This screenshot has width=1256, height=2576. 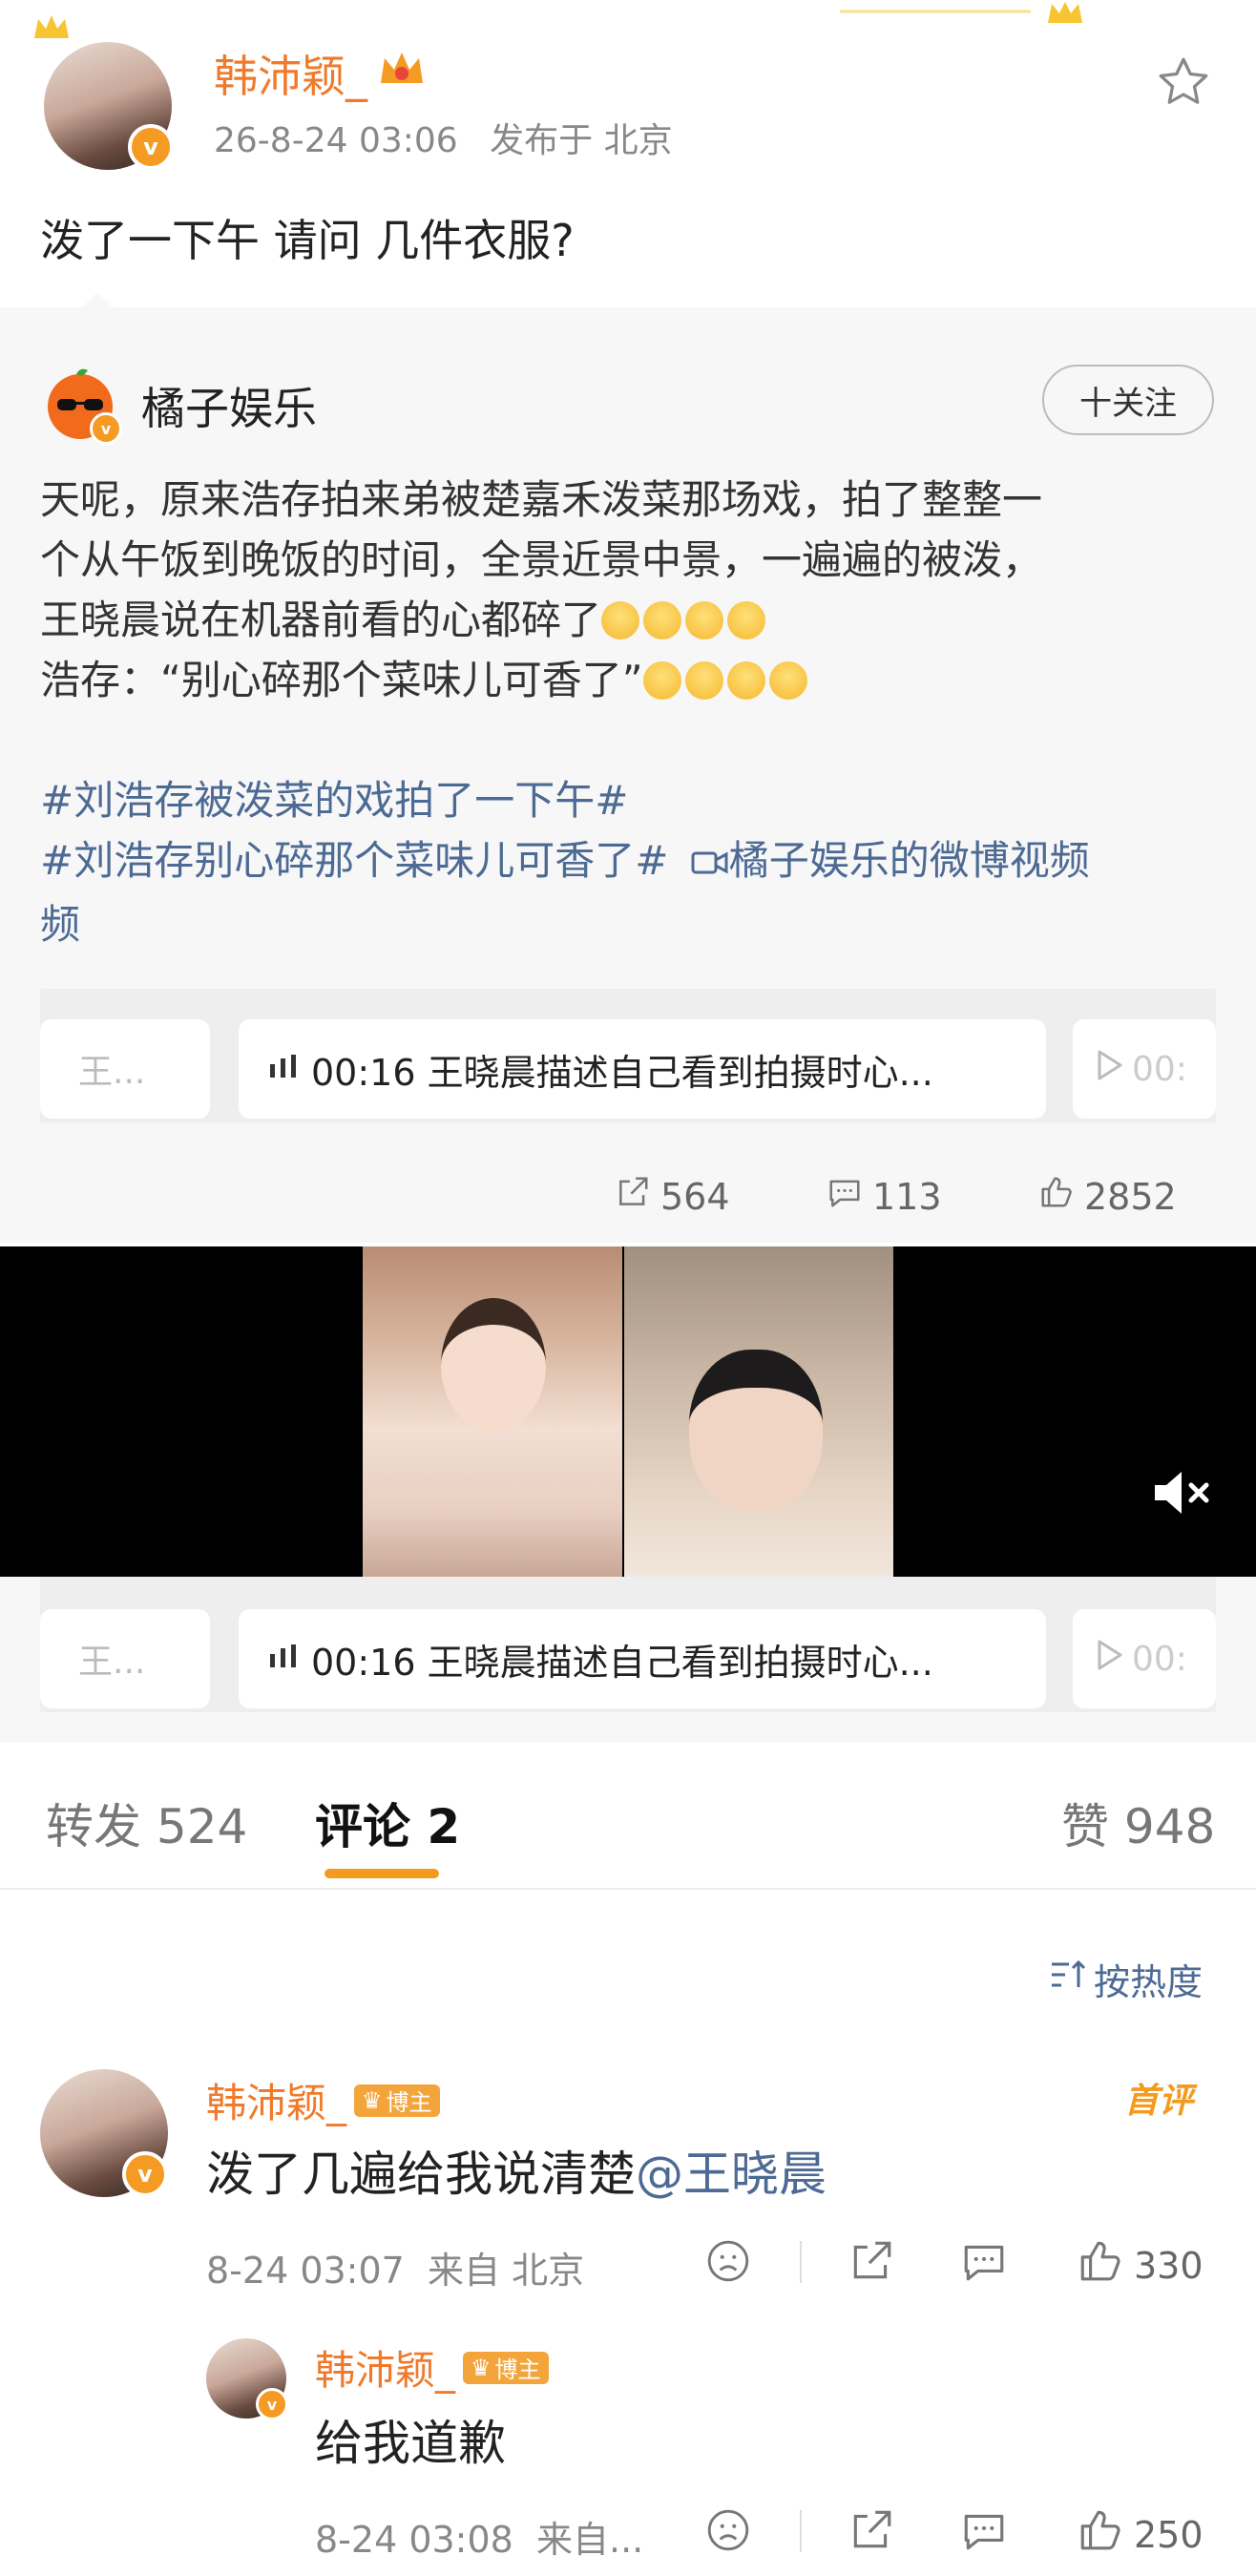 I want to click on crown-vip-icon, so click(x=402, y=74).